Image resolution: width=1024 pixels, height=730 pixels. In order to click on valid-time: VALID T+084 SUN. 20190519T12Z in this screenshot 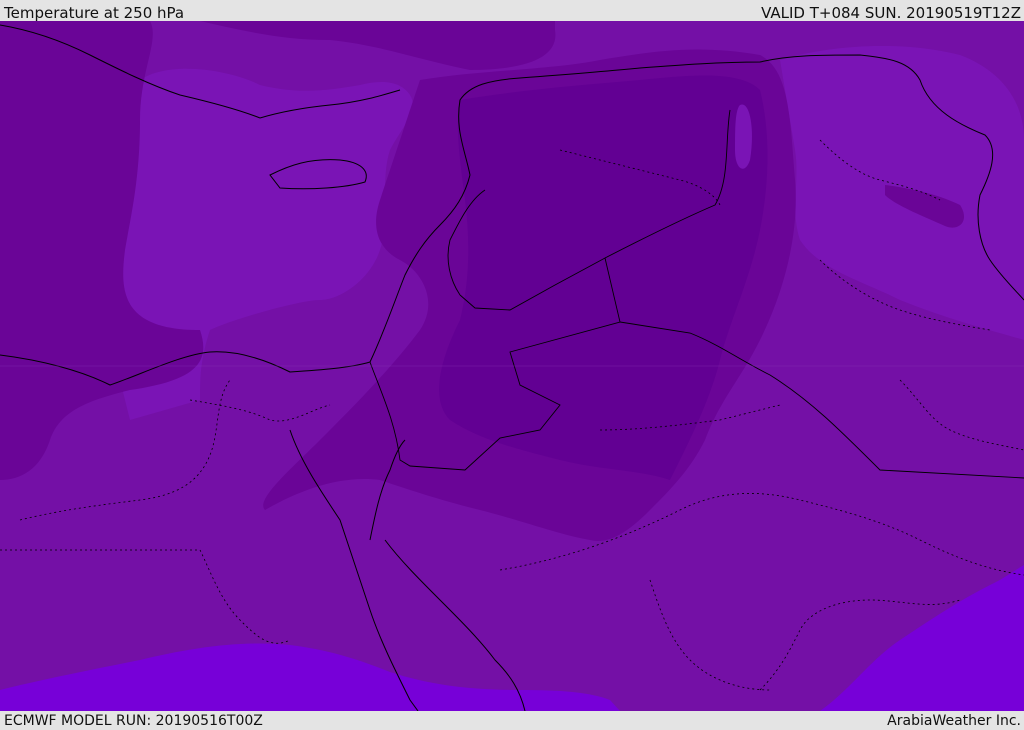, I will do `click(891, 13)`.